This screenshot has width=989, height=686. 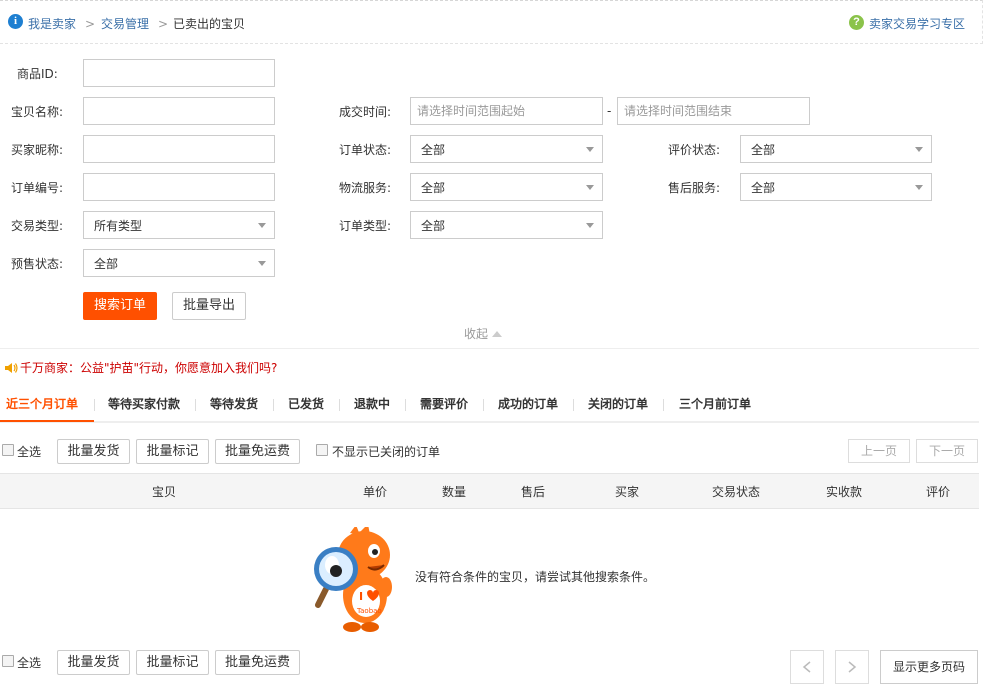 I want to click on batch-mark-button: 批量标记, so click(x=172, y=451).